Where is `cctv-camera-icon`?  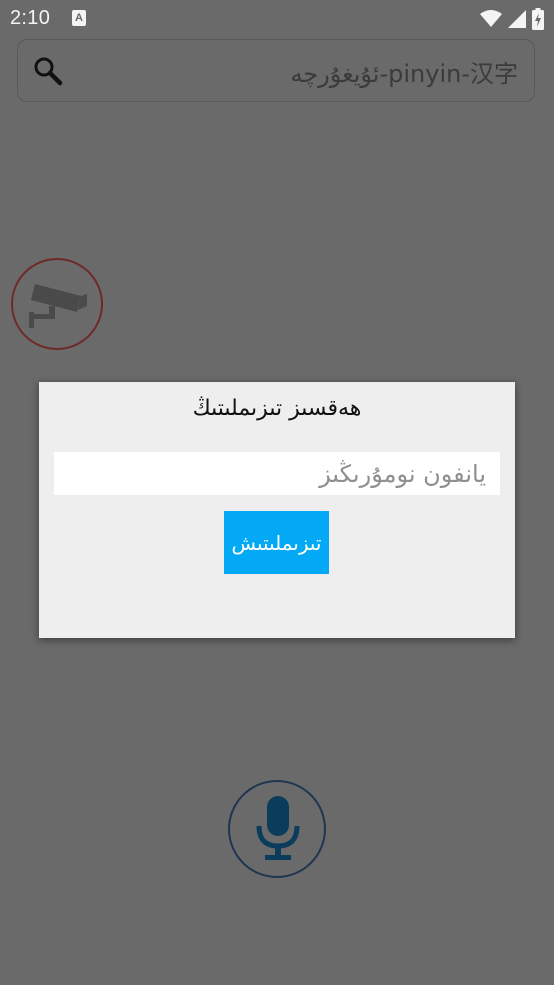 cctv-camera-icon is located at coordinates (58, 306).